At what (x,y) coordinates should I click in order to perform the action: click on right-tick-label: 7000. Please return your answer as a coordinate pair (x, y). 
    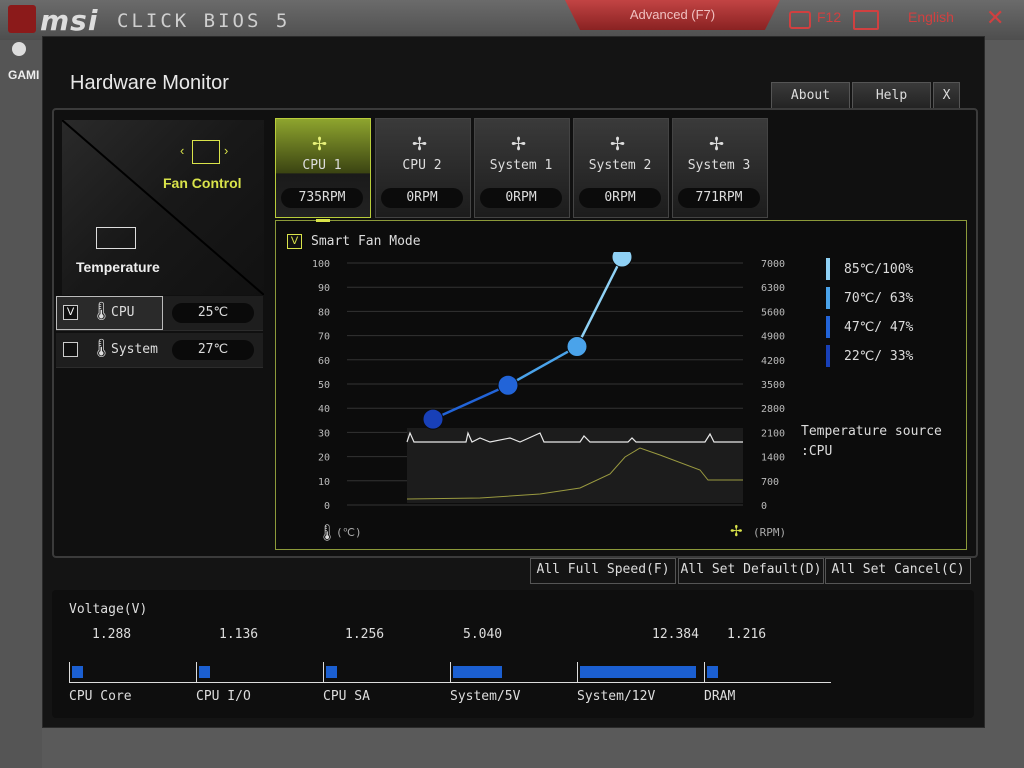
    Looking at the image, I should click on (773, 264).